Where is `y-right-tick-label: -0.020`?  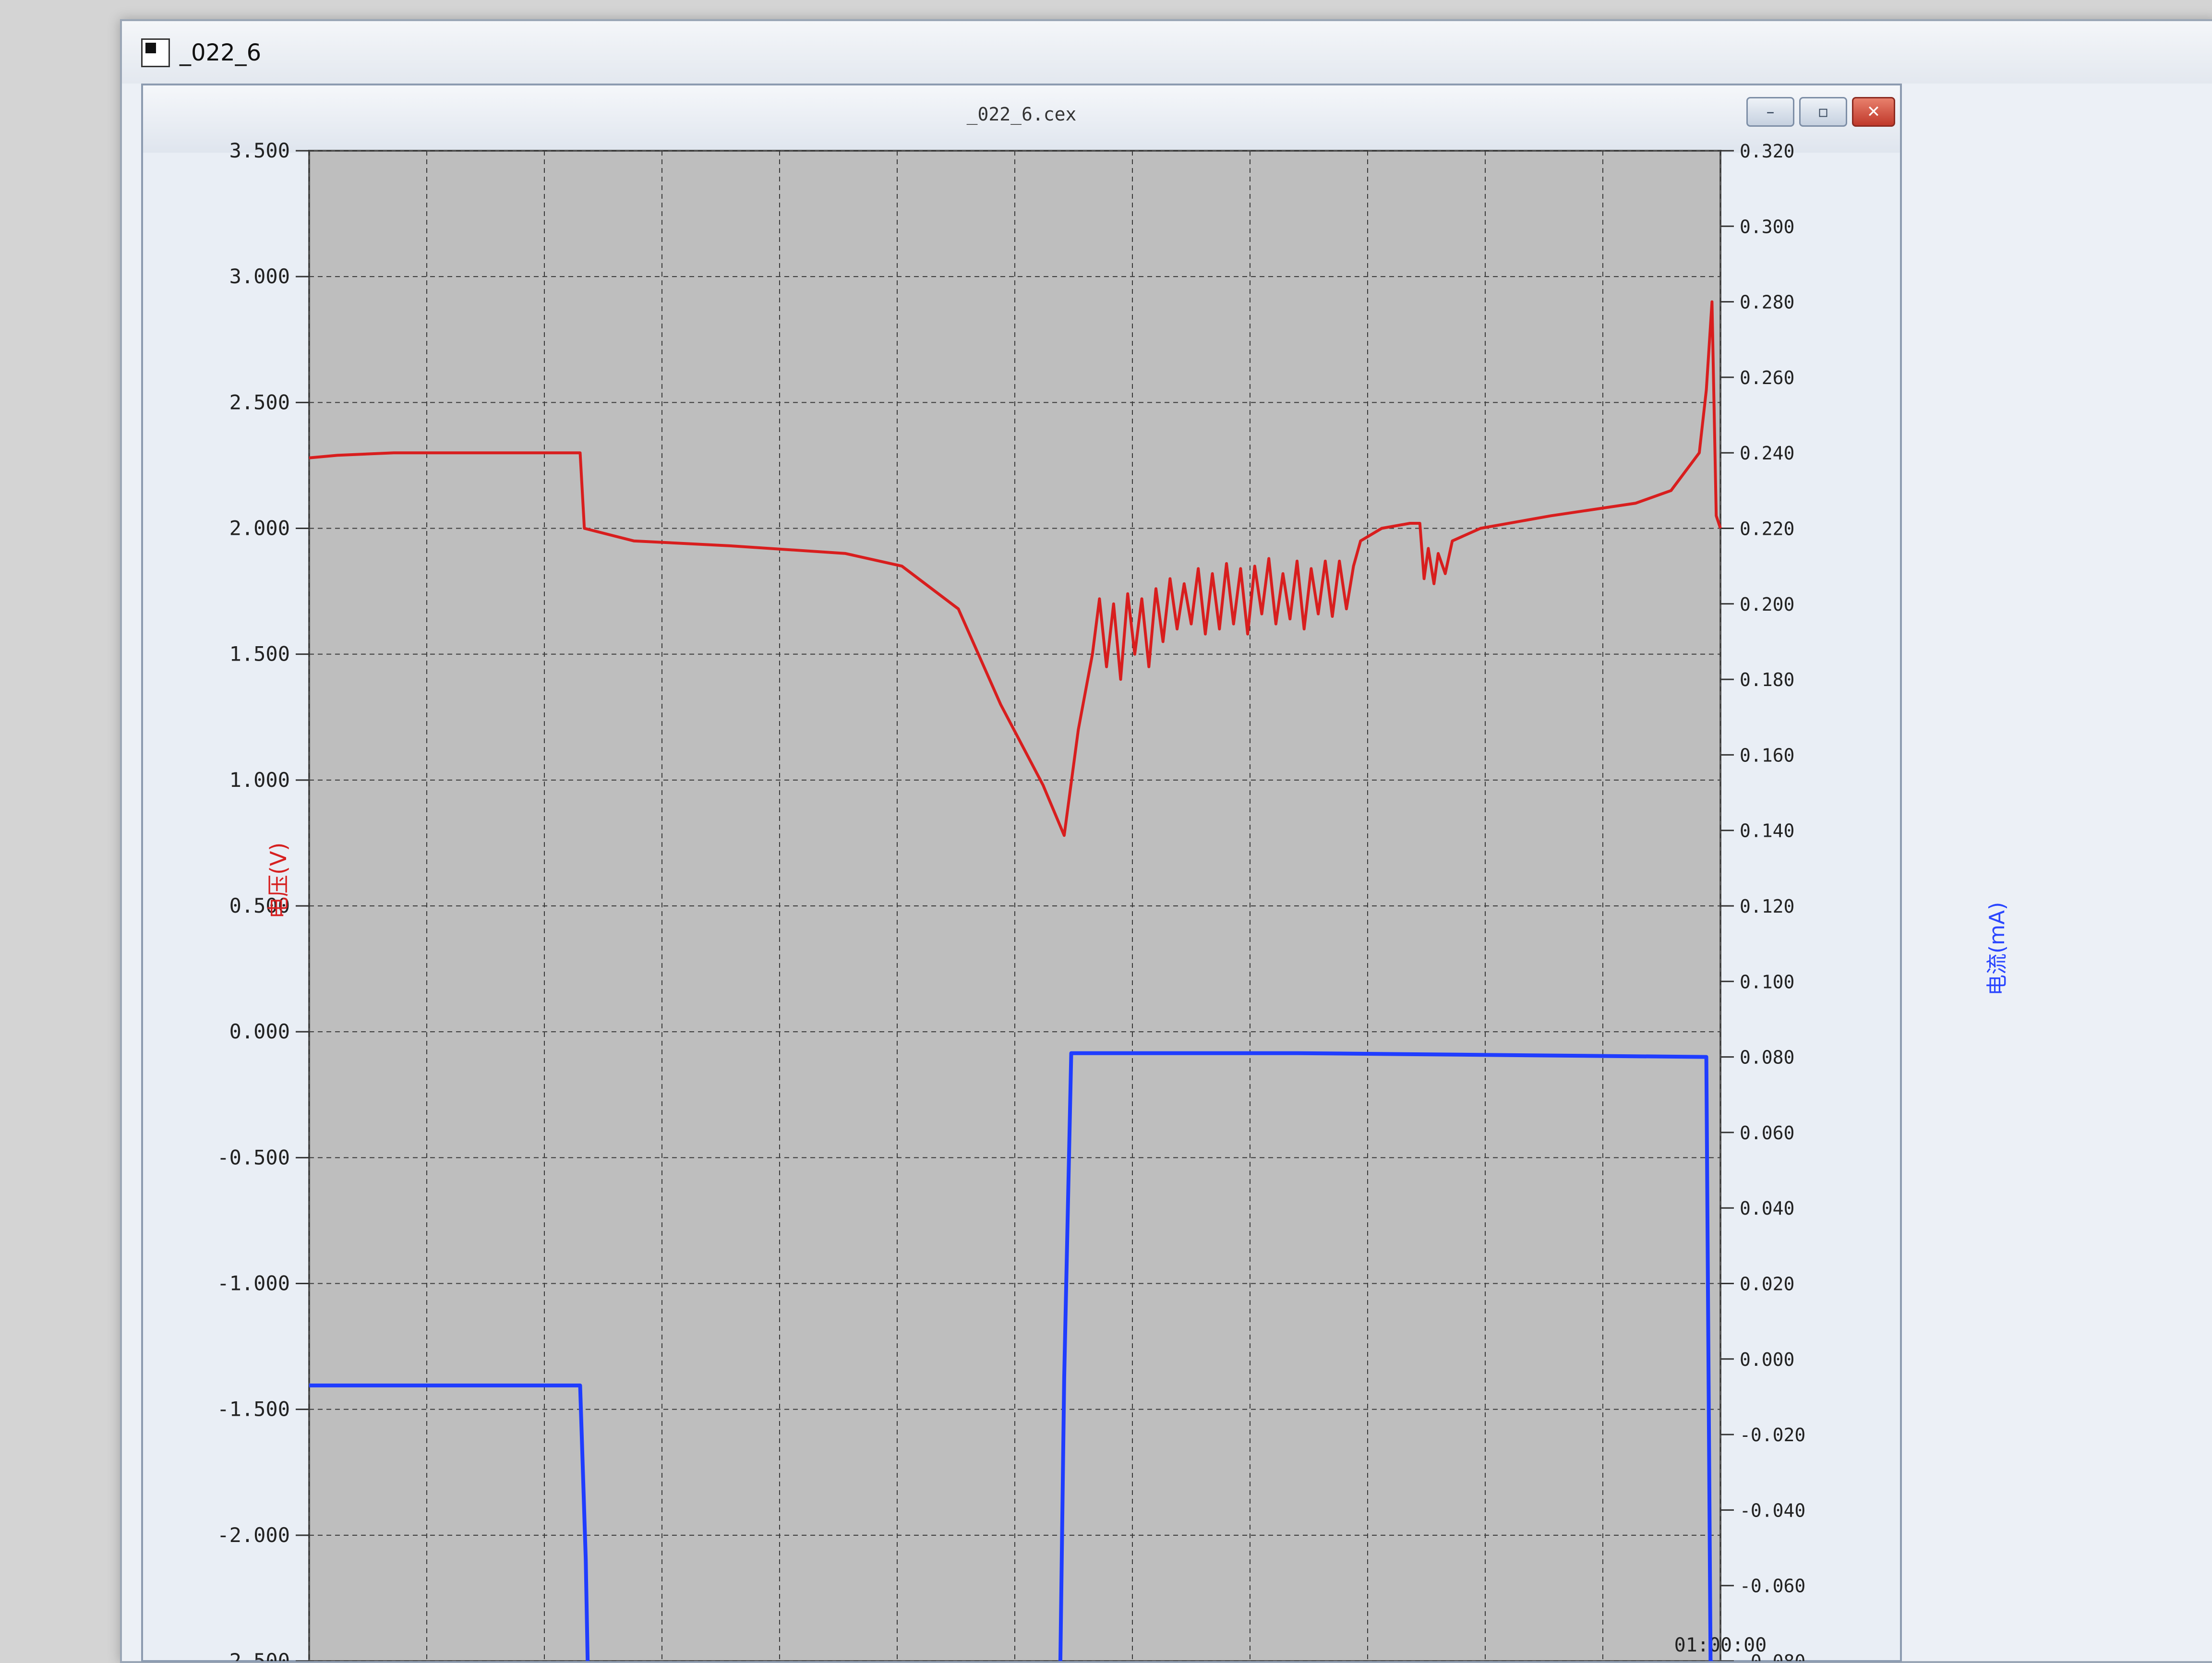 y-right-tick-label: -0.020 is located at coordinates (1772, 1435).